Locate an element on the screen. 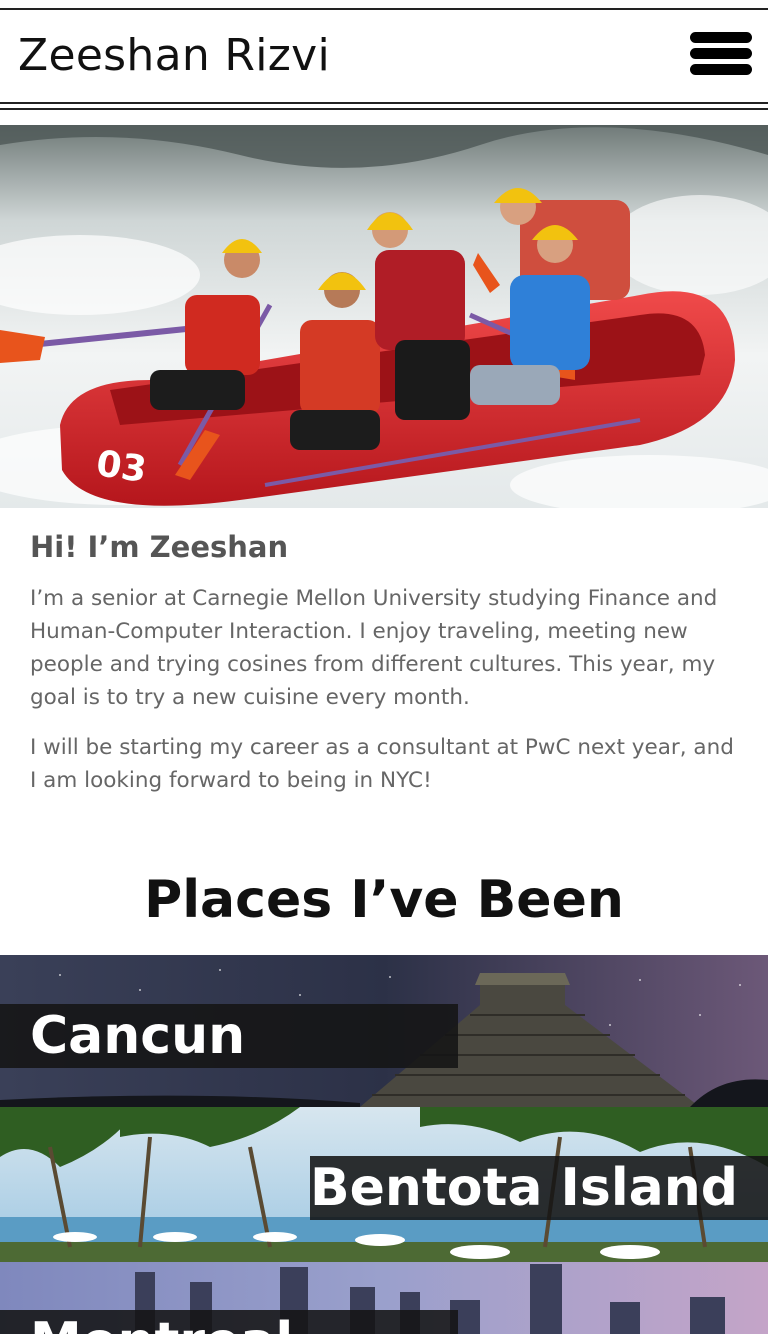 This screenshot has width=768, height=1334. hamburger-menu-icon is located at coordinates (722, 56).